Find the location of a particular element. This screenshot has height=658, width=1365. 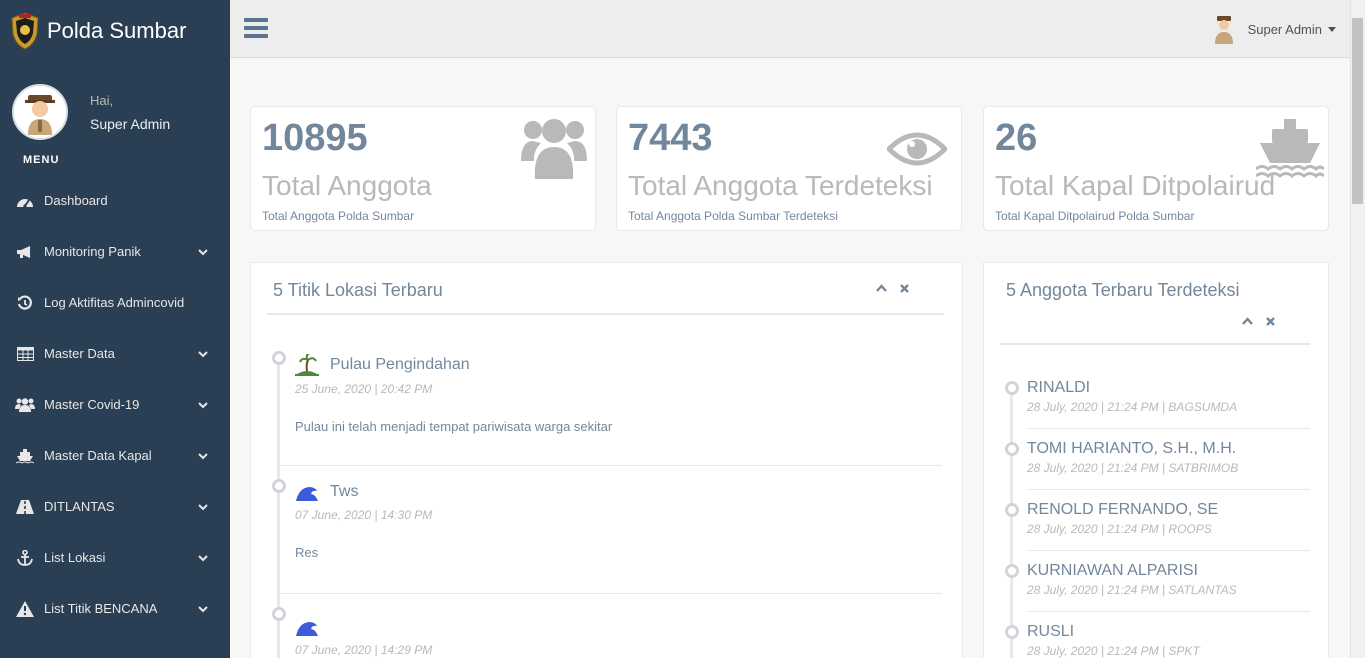

brand: Polda Sumbar is located at coordinates (115, 31).